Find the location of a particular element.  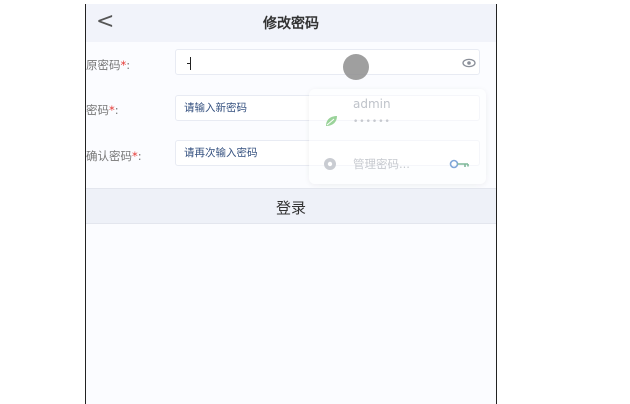

old-password-field is located at coordinates (327, 64).